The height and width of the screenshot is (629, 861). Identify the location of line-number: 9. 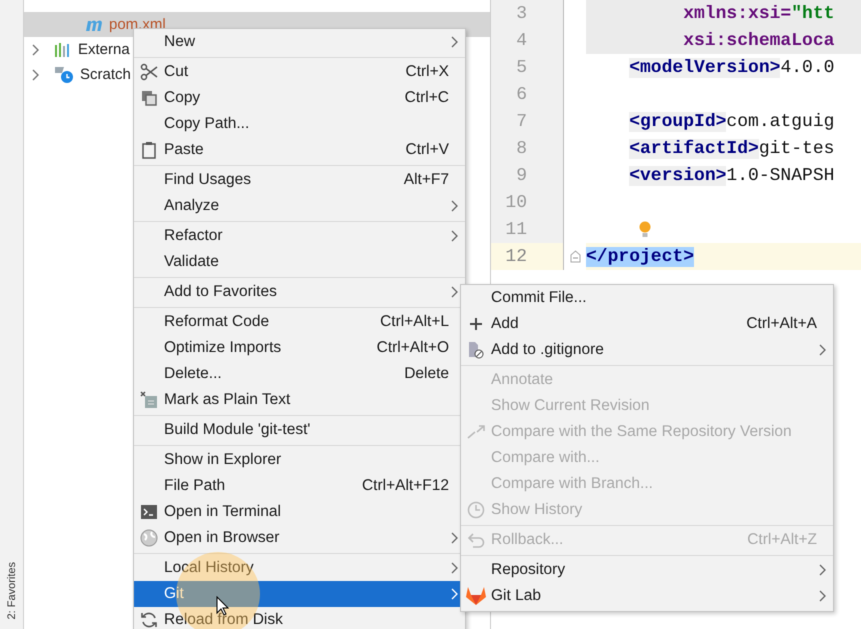
(527, 175).